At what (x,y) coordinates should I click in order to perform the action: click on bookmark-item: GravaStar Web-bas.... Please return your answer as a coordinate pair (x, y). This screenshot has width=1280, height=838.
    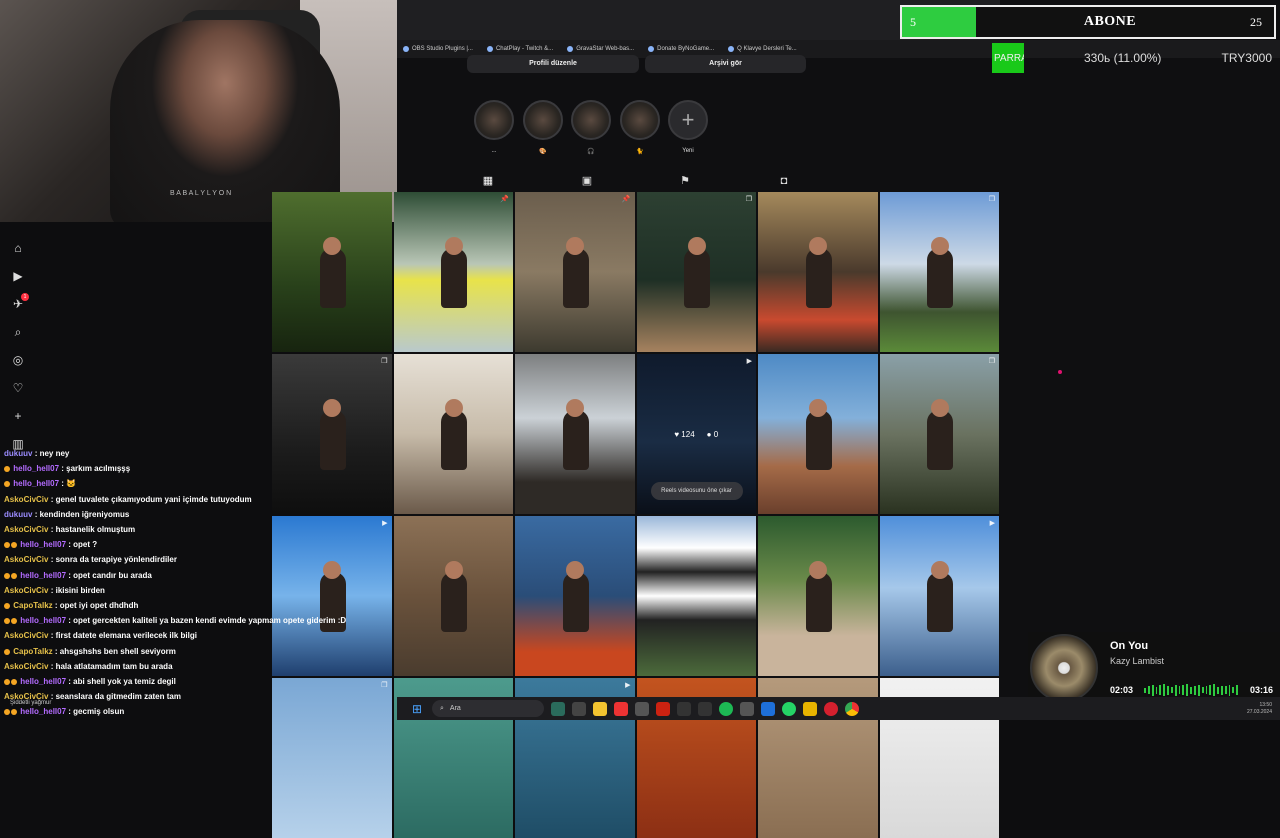
    Looking at the image, I should click on (600, 49).